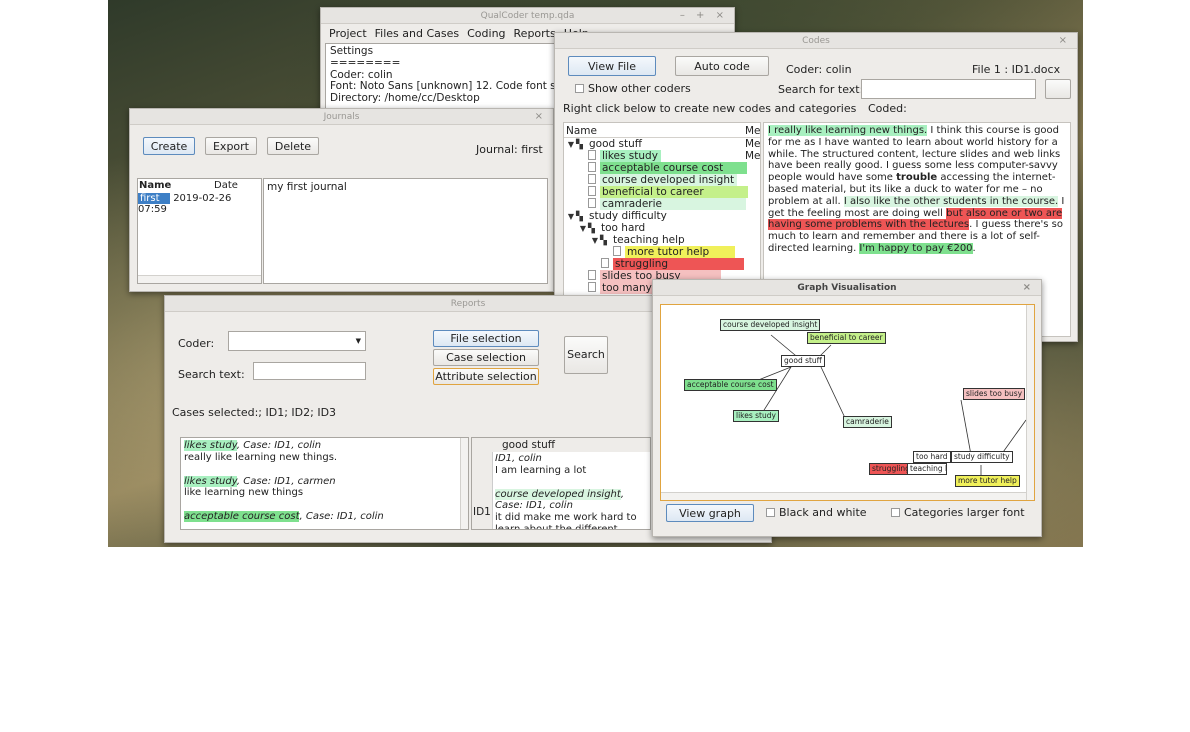 Image resolution: width=1190 pixels, height=732 pixels. I want to click on table-row: first 2019-02-26 07:59, so click(199, 204).